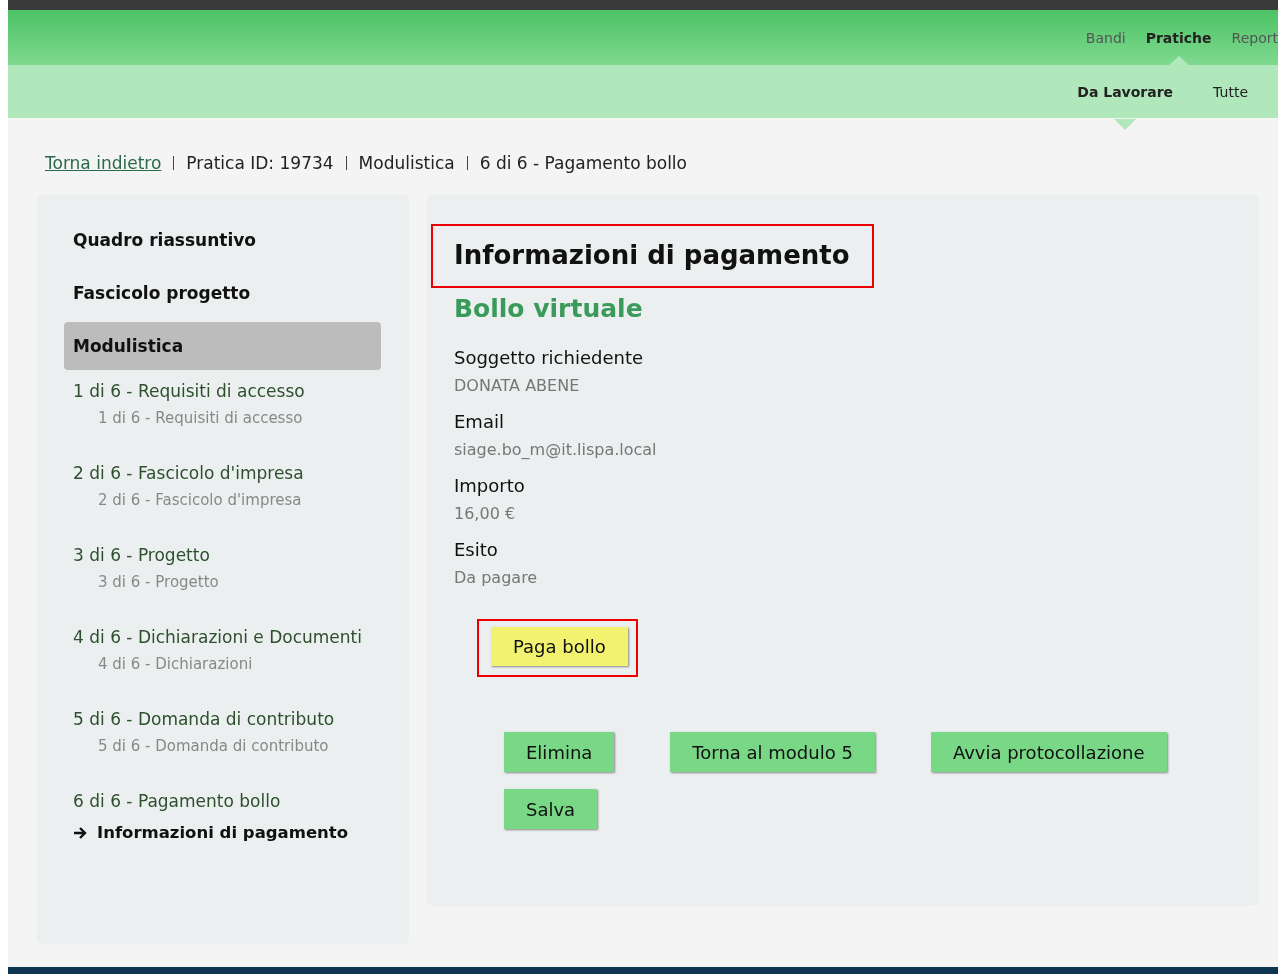 This screenshot has width=1278, height=974. I want to click on breadcrumb-item: Modulistica, so click(406, 163).